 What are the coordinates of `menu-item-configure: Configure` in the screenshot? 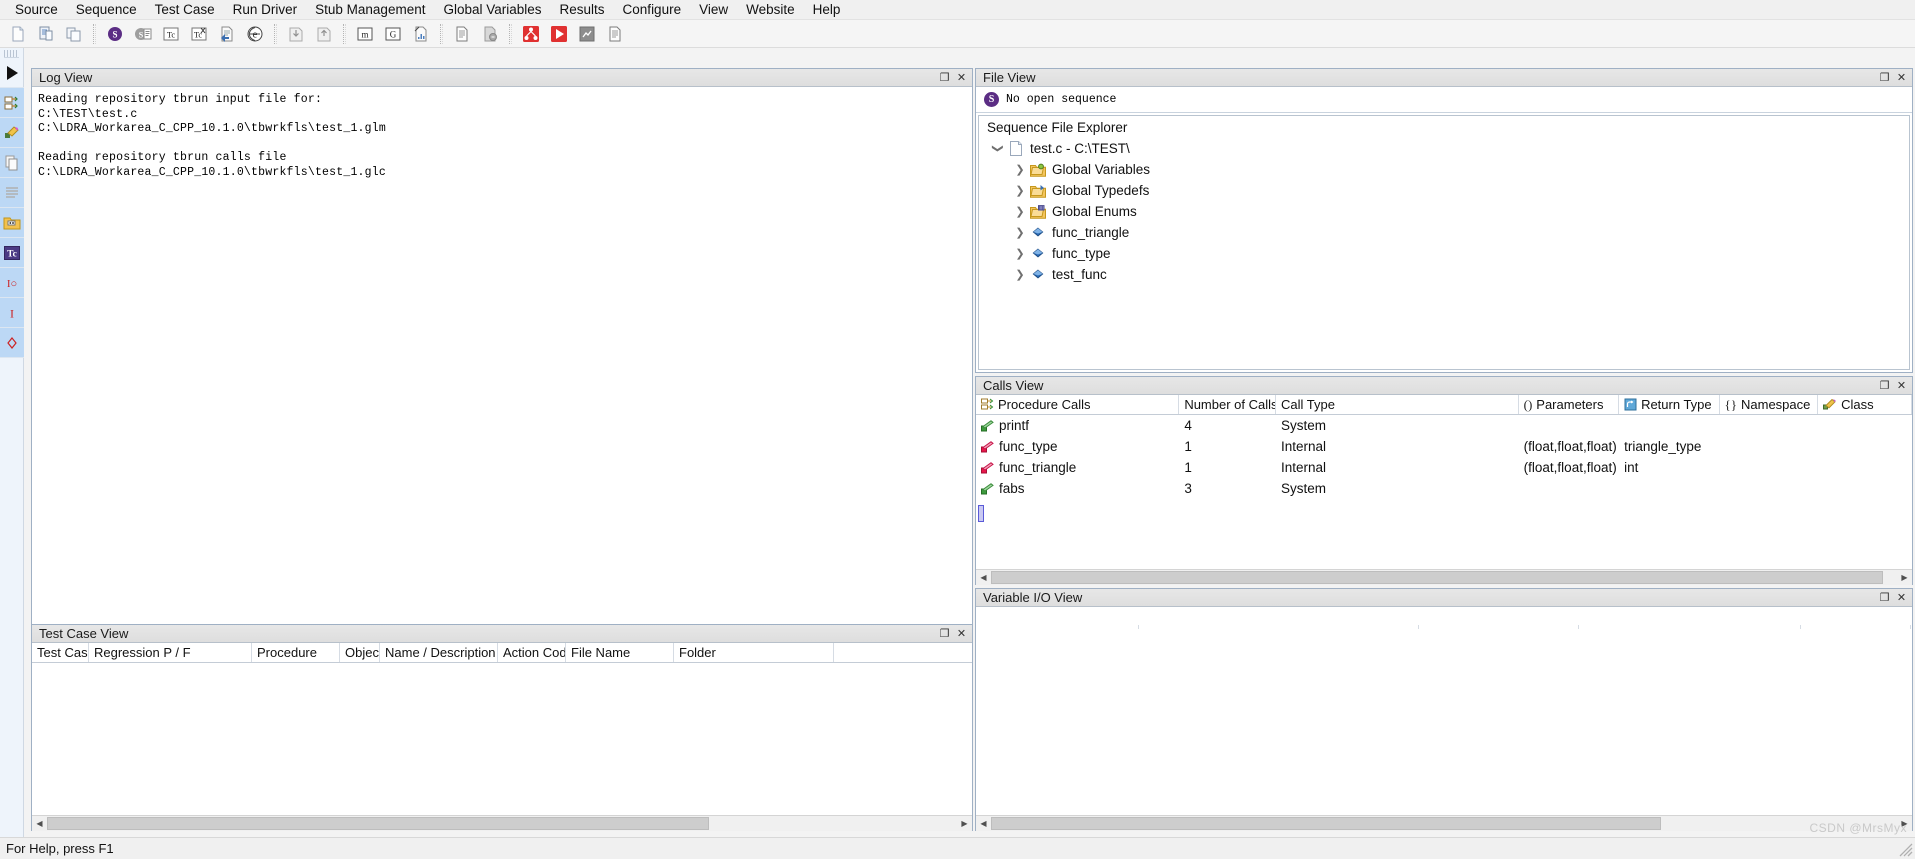 It's located at (652, 10).